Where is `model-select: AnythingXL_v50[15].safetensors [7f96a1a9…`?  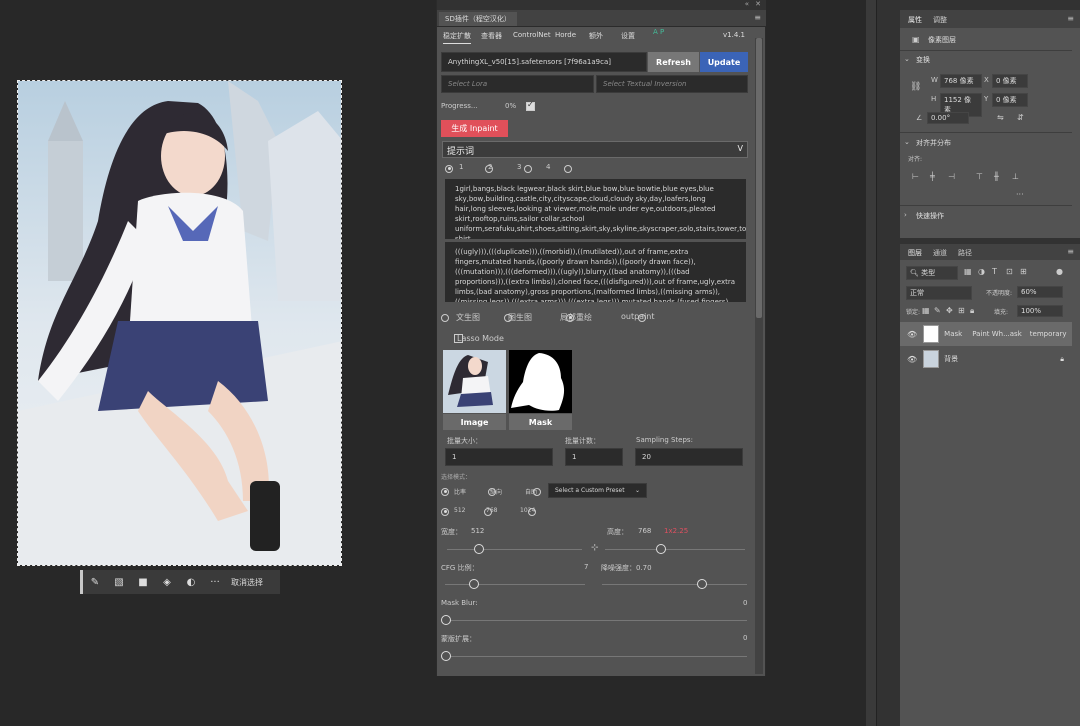 model-select: AnythingXL_v50[15].safetensors [7f96a1a9… is located at coordinates (544, 62).